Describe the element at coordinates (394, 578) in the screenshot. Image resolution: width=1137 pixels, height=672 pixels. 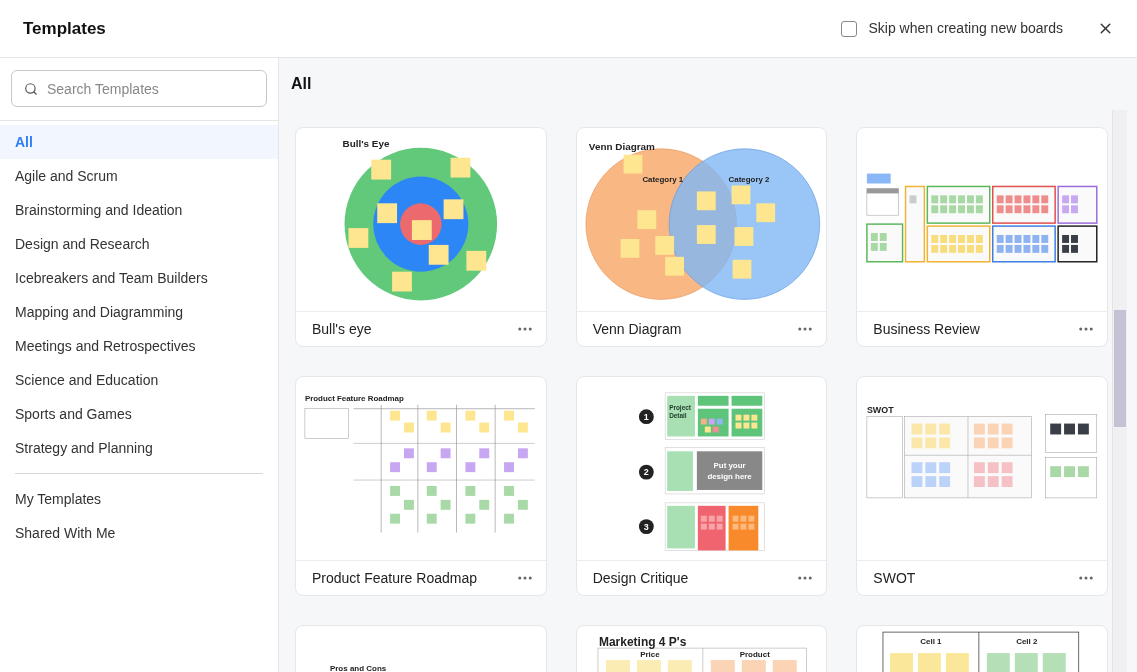
I see `template-name: Product Feature Roadmap` at that location.